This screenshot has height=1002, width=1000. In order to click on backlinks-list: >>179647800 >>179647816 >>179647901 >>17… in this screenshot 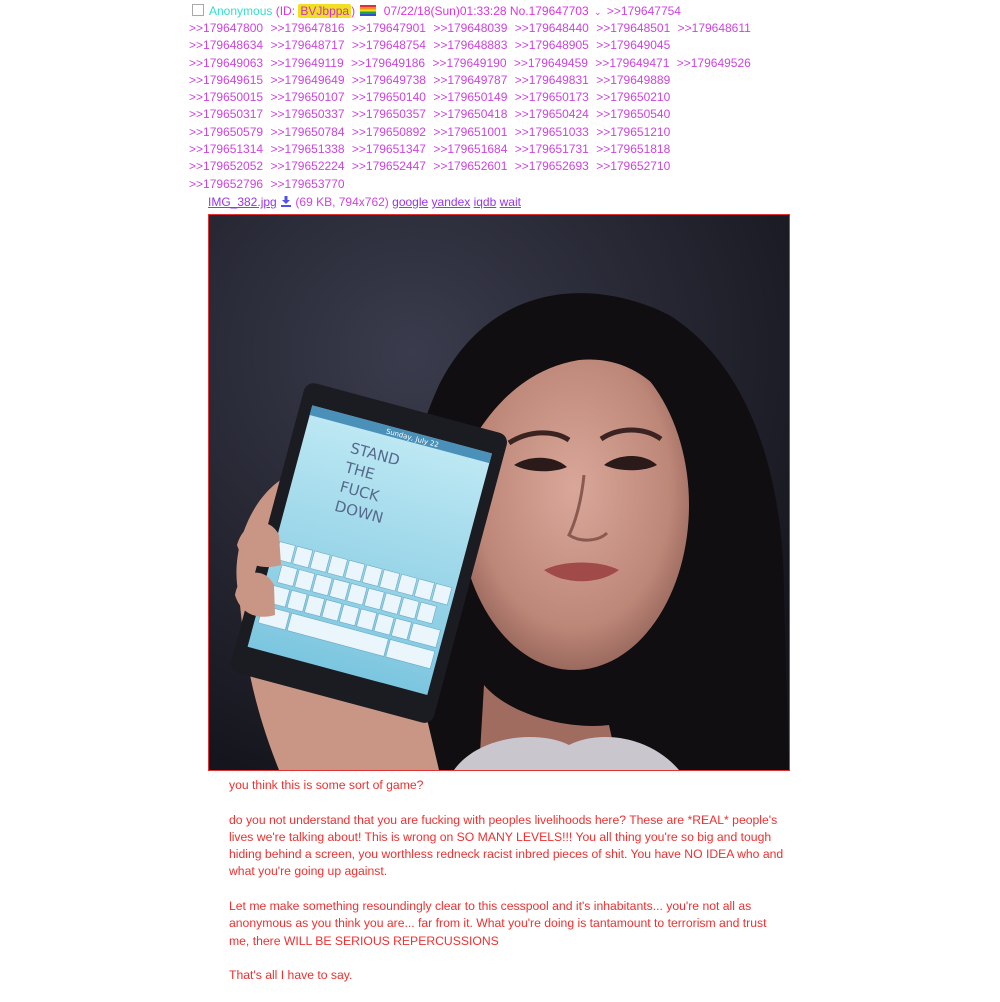, I will do `click(509, 106)`.